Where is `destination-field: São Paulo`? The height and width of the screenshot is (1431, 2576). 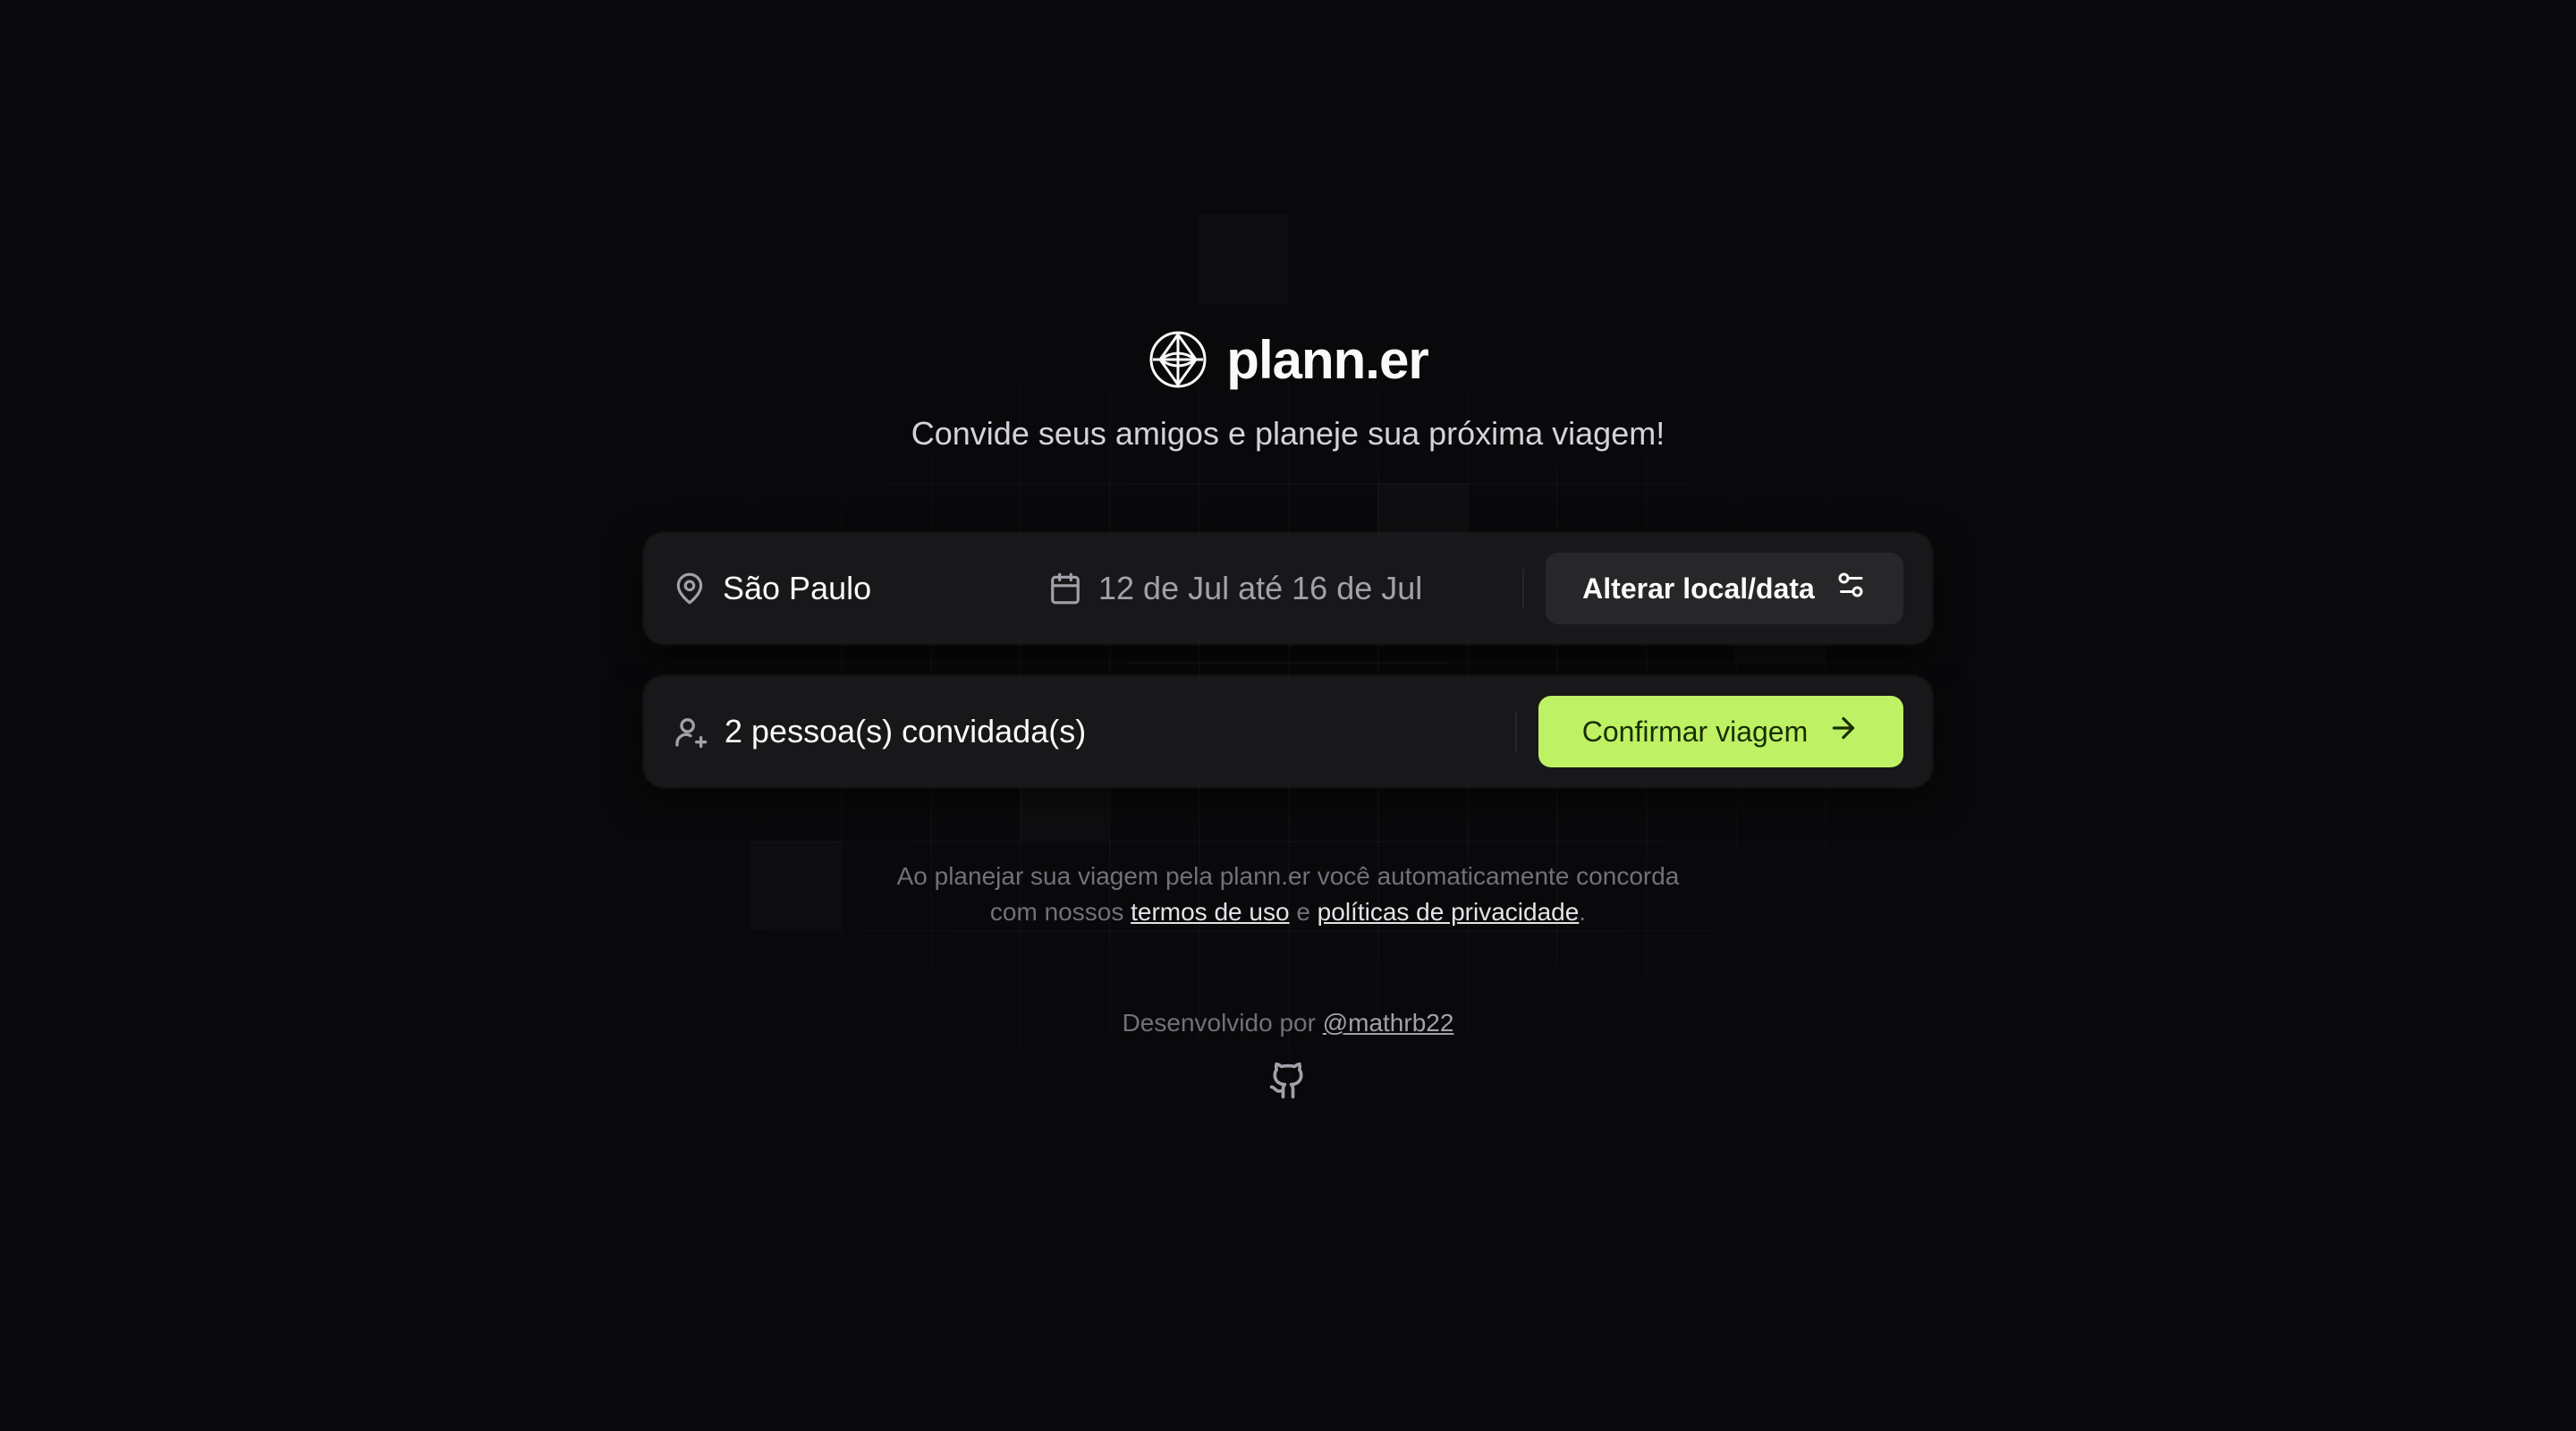 destination-field: São Paulo is located at coordinates (860, 589).